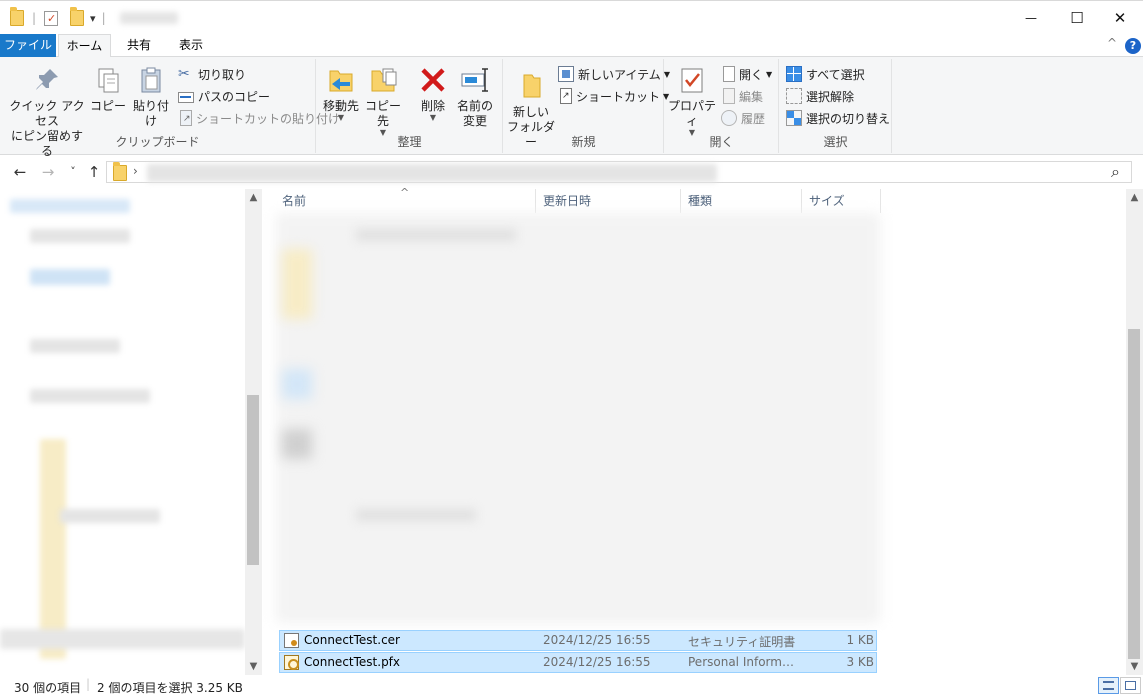 The width and height of the screenshot is (1143, 696). I want to click on tab-home: ホーム, so click(84, 46).